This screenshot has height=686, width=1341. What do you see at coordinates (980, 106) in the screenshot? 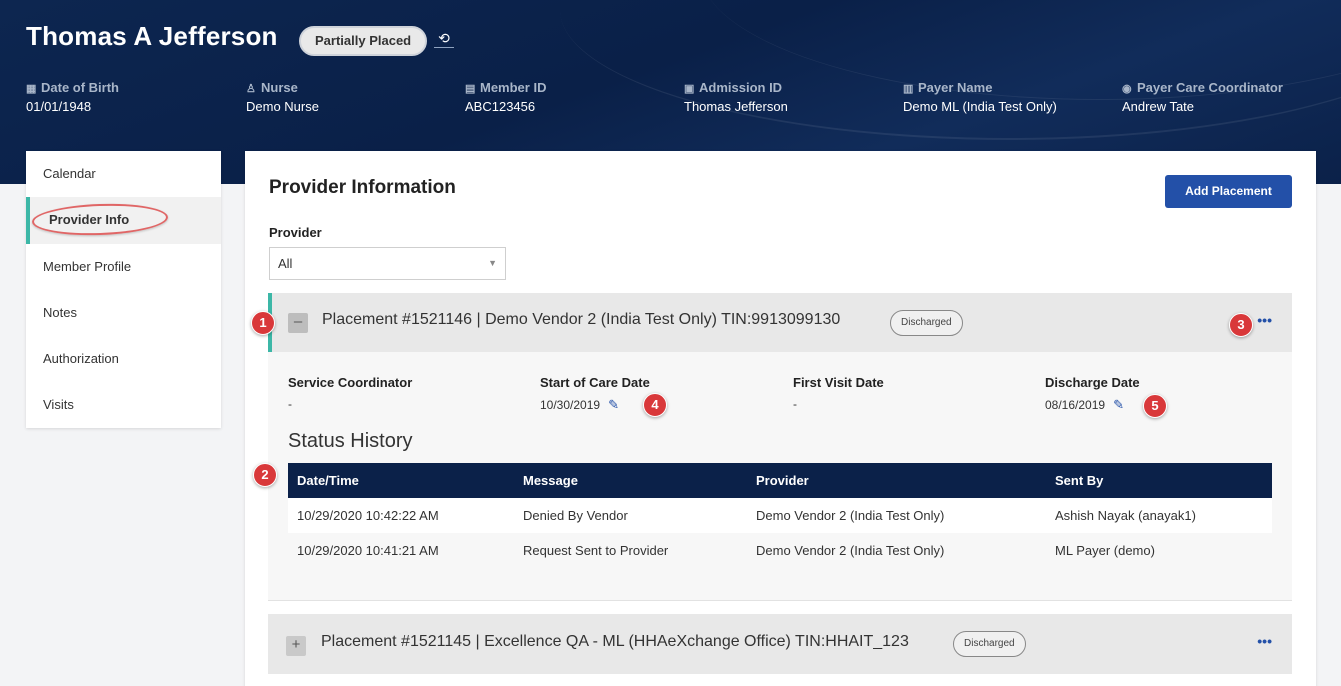
I see `payer-name-value: Demo ML (India Test Only)` at bounding box center [980, 106].